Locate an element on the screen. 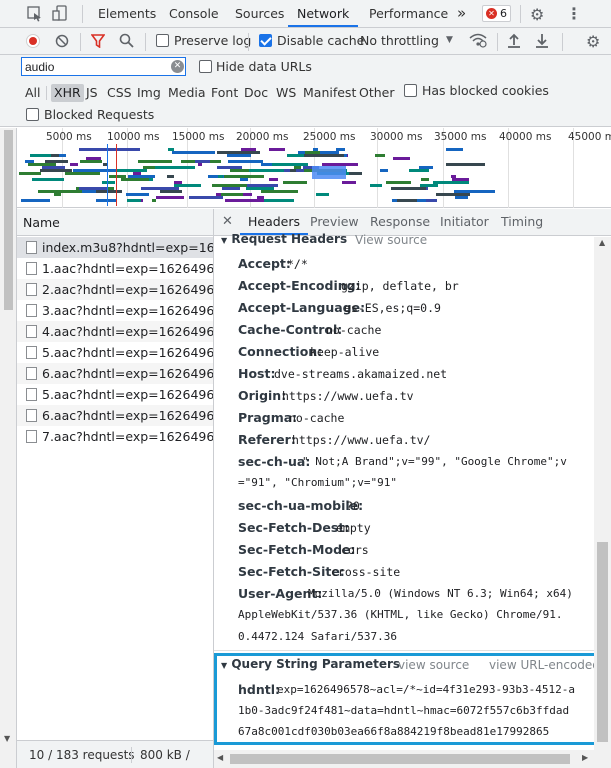  tab-performance: Performance is located at coordinates (408, 13).